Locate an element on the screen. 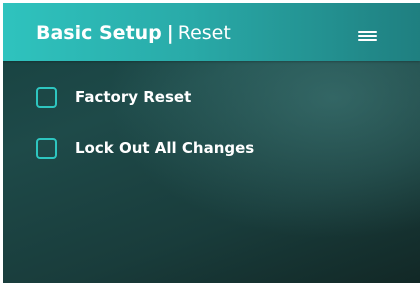  lock-out-all-changes-checkbox is located at coordinates (46, 148).